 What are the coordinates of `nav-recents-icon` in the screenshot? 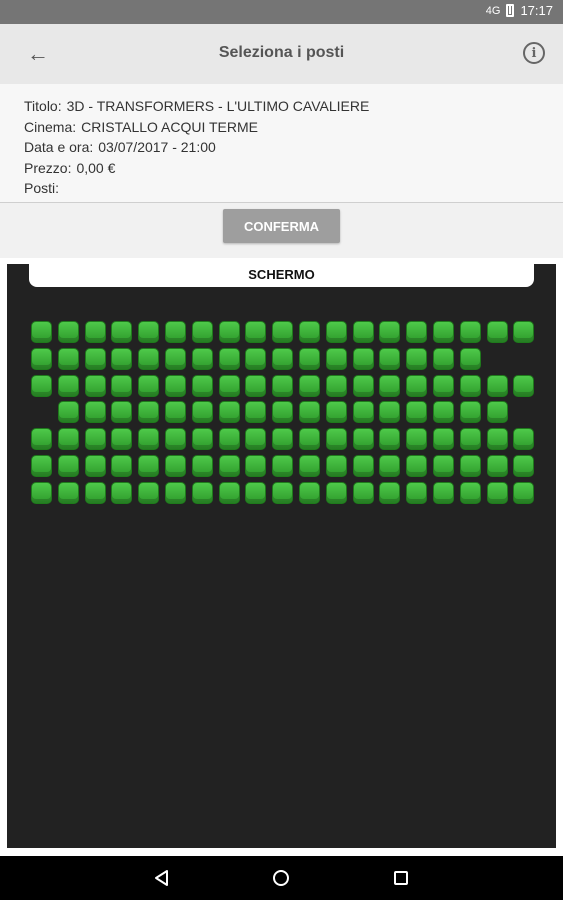 It's located at (401, 878).